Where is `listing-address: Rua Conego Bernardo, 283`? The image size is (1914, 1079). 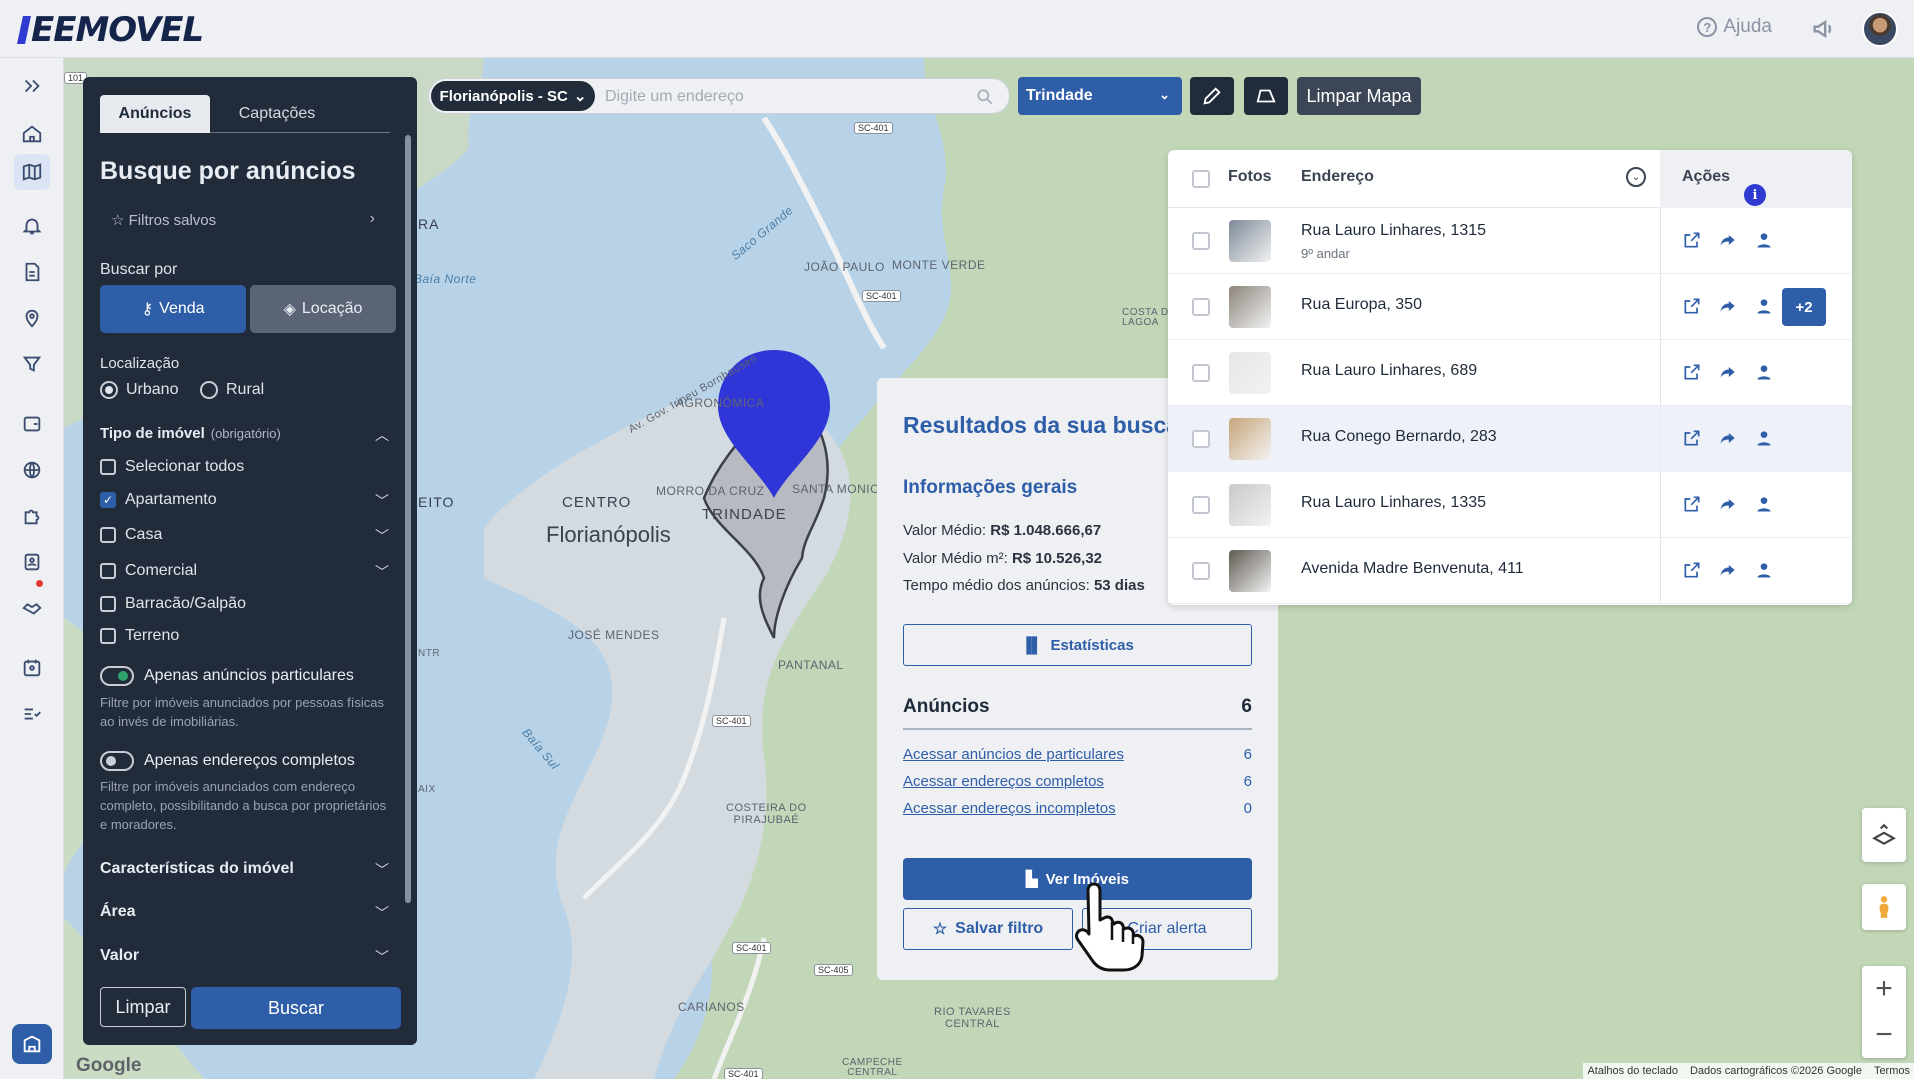
listing-address: Rua Conego Bernardo, 283 is located at coordinates (1399, 437).